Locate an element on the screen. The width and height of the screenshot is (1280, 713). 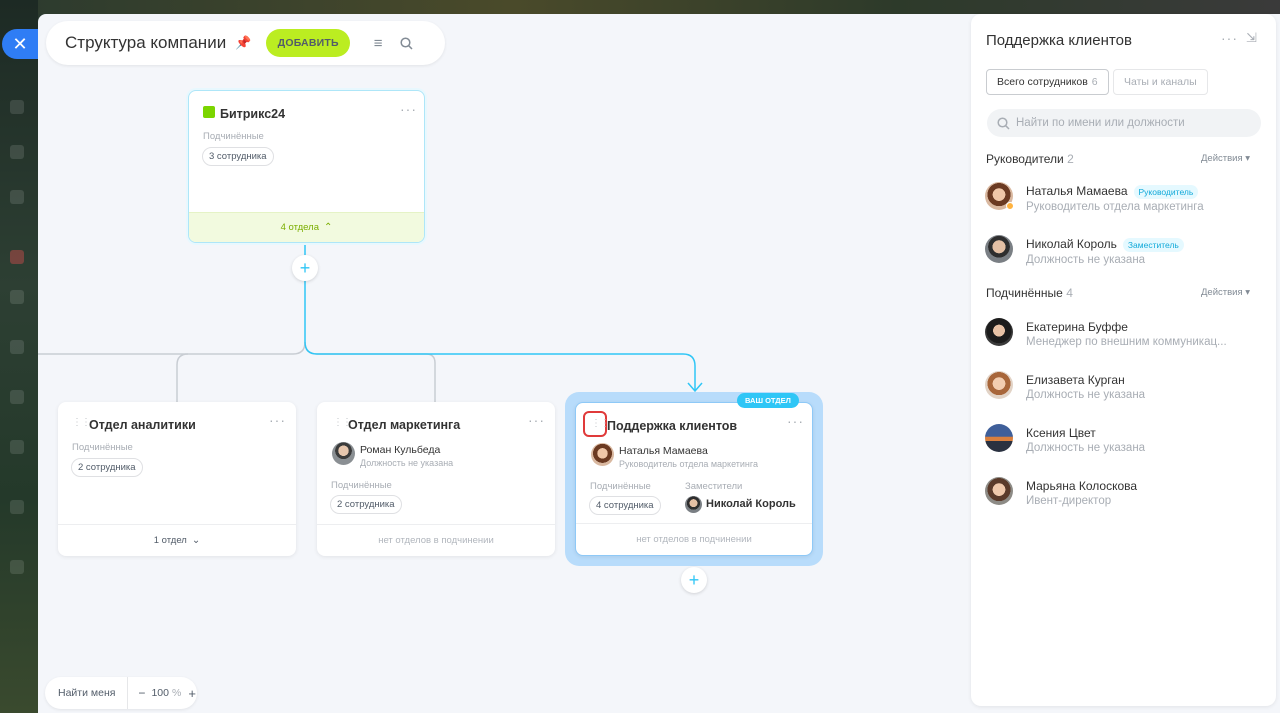
managers-heading: Руководители 2 is located at coordinates (1030, 159).